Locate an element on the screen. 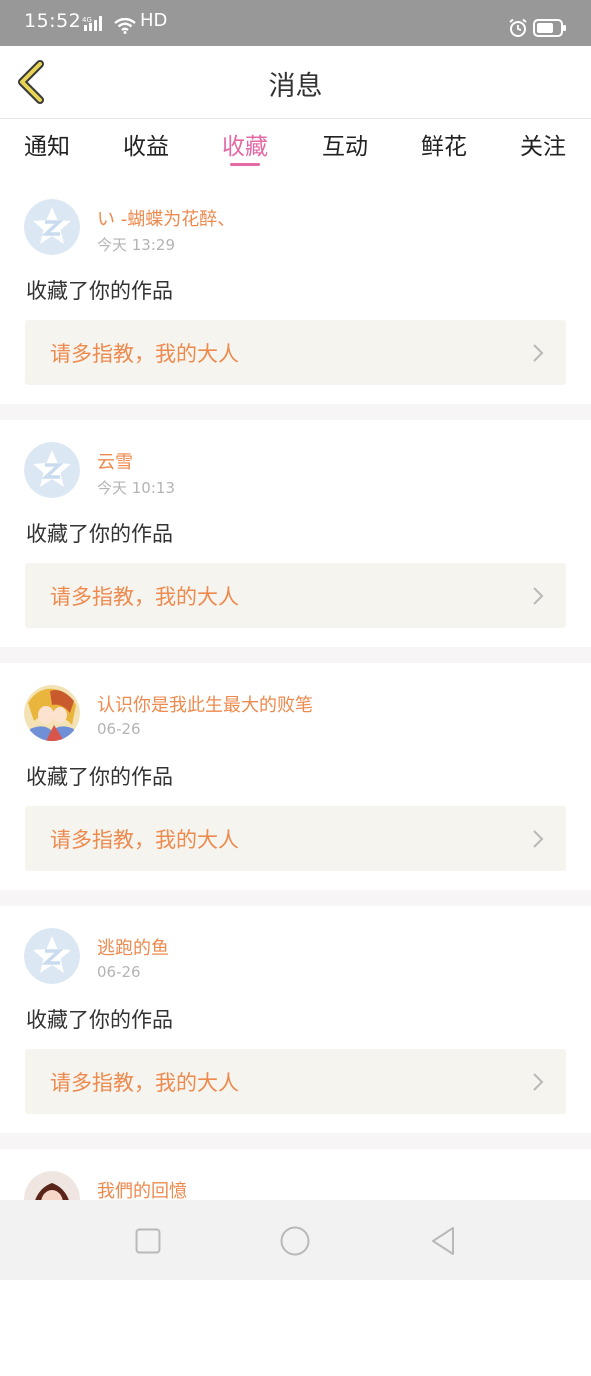 The height and width of the screenshot is (1376, 591). system-nav-bar is located at coordinates (295, 1240).